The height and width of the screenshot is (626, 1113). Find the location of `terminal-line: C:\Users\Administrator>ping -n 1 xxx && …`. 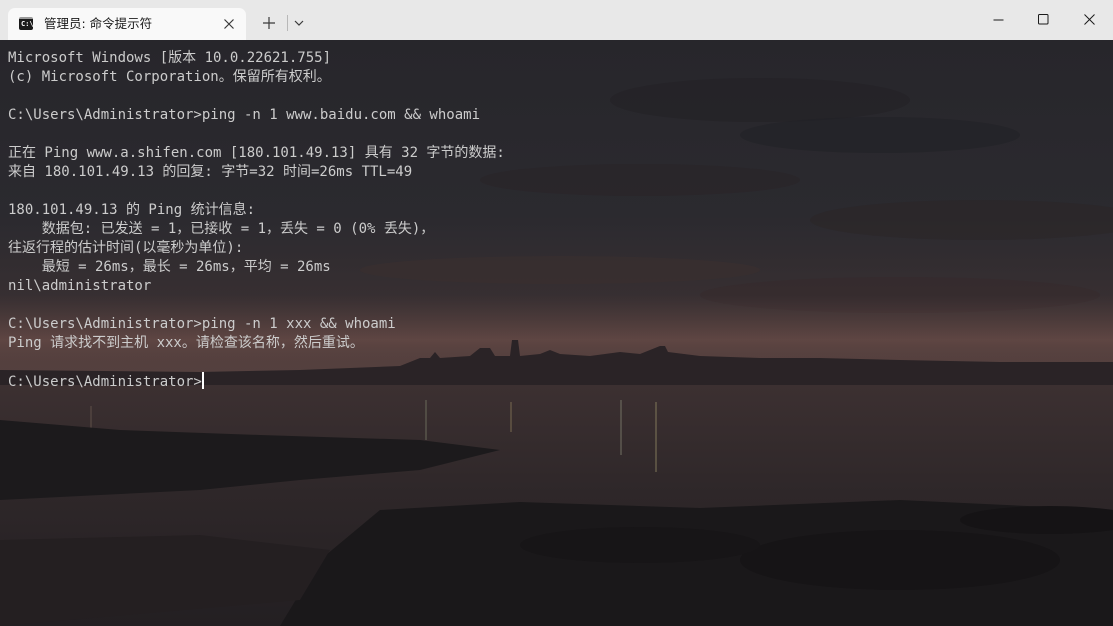

terminal-line: C:\Users\Administrator>ping -n 1 xxx && … is located at coordinates (202, 324).